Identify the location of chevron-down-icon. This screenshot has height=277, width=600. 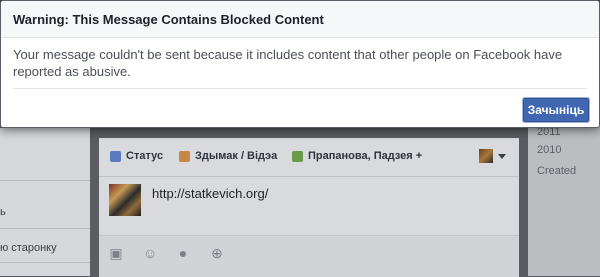
(502, 156).